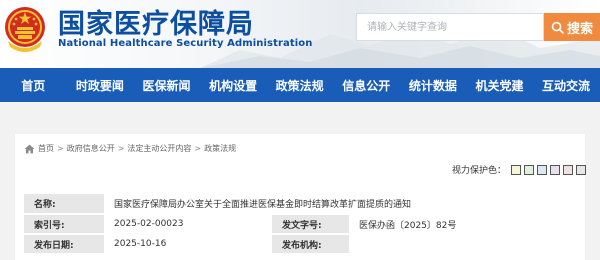 This screenshot has height=260, width=600. What do you see at coordinates (566, 85) in the screenshot?
I see `nav-item-interaction: 互动交流` at bounding box center [566, 85].